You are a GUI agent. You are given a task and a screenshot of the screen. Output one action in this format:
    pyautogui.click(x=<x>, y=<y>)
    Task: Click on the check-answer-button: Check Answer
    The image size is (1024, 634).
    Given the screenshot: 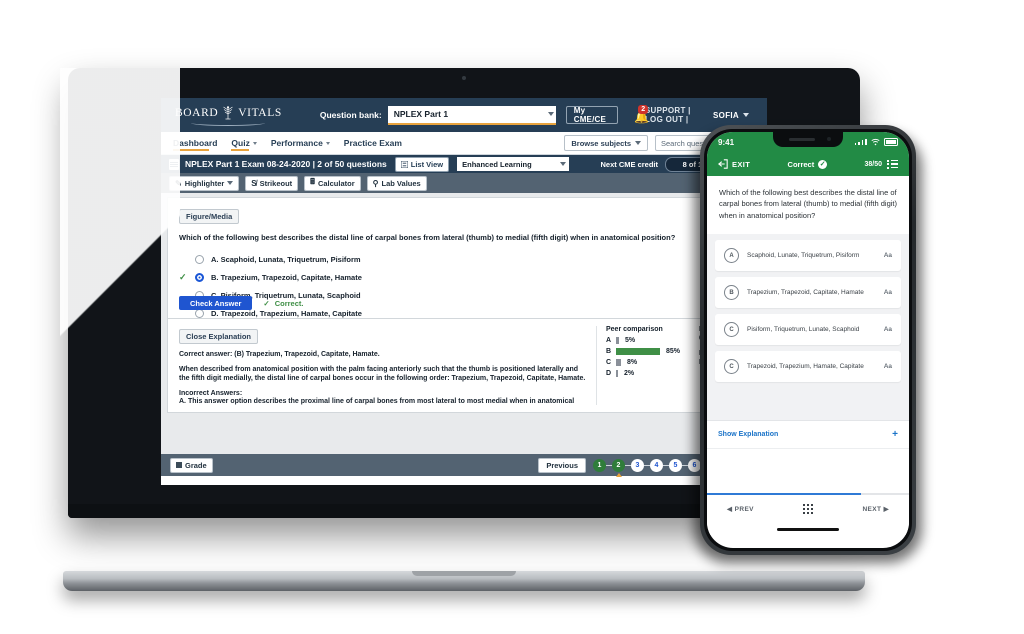 What is the action you would take?
    pyautogui.click(x=216, y=303)
    